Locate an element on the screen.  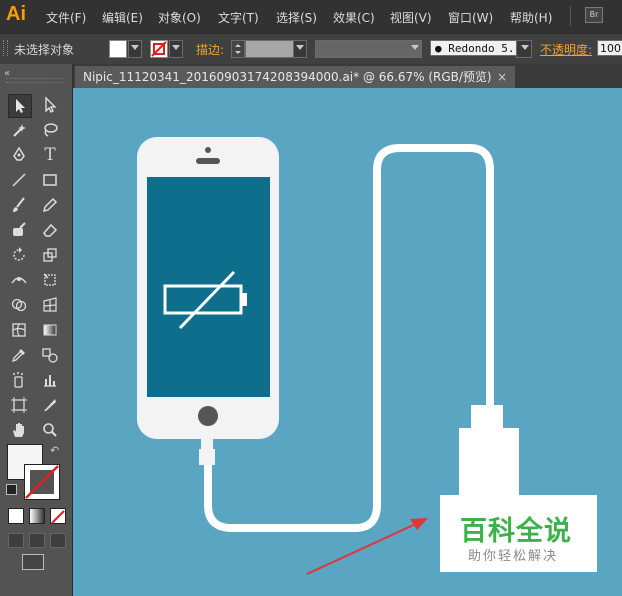
watermark-subtitle: 助你轻松解决 is located at coordinates (513, 556).